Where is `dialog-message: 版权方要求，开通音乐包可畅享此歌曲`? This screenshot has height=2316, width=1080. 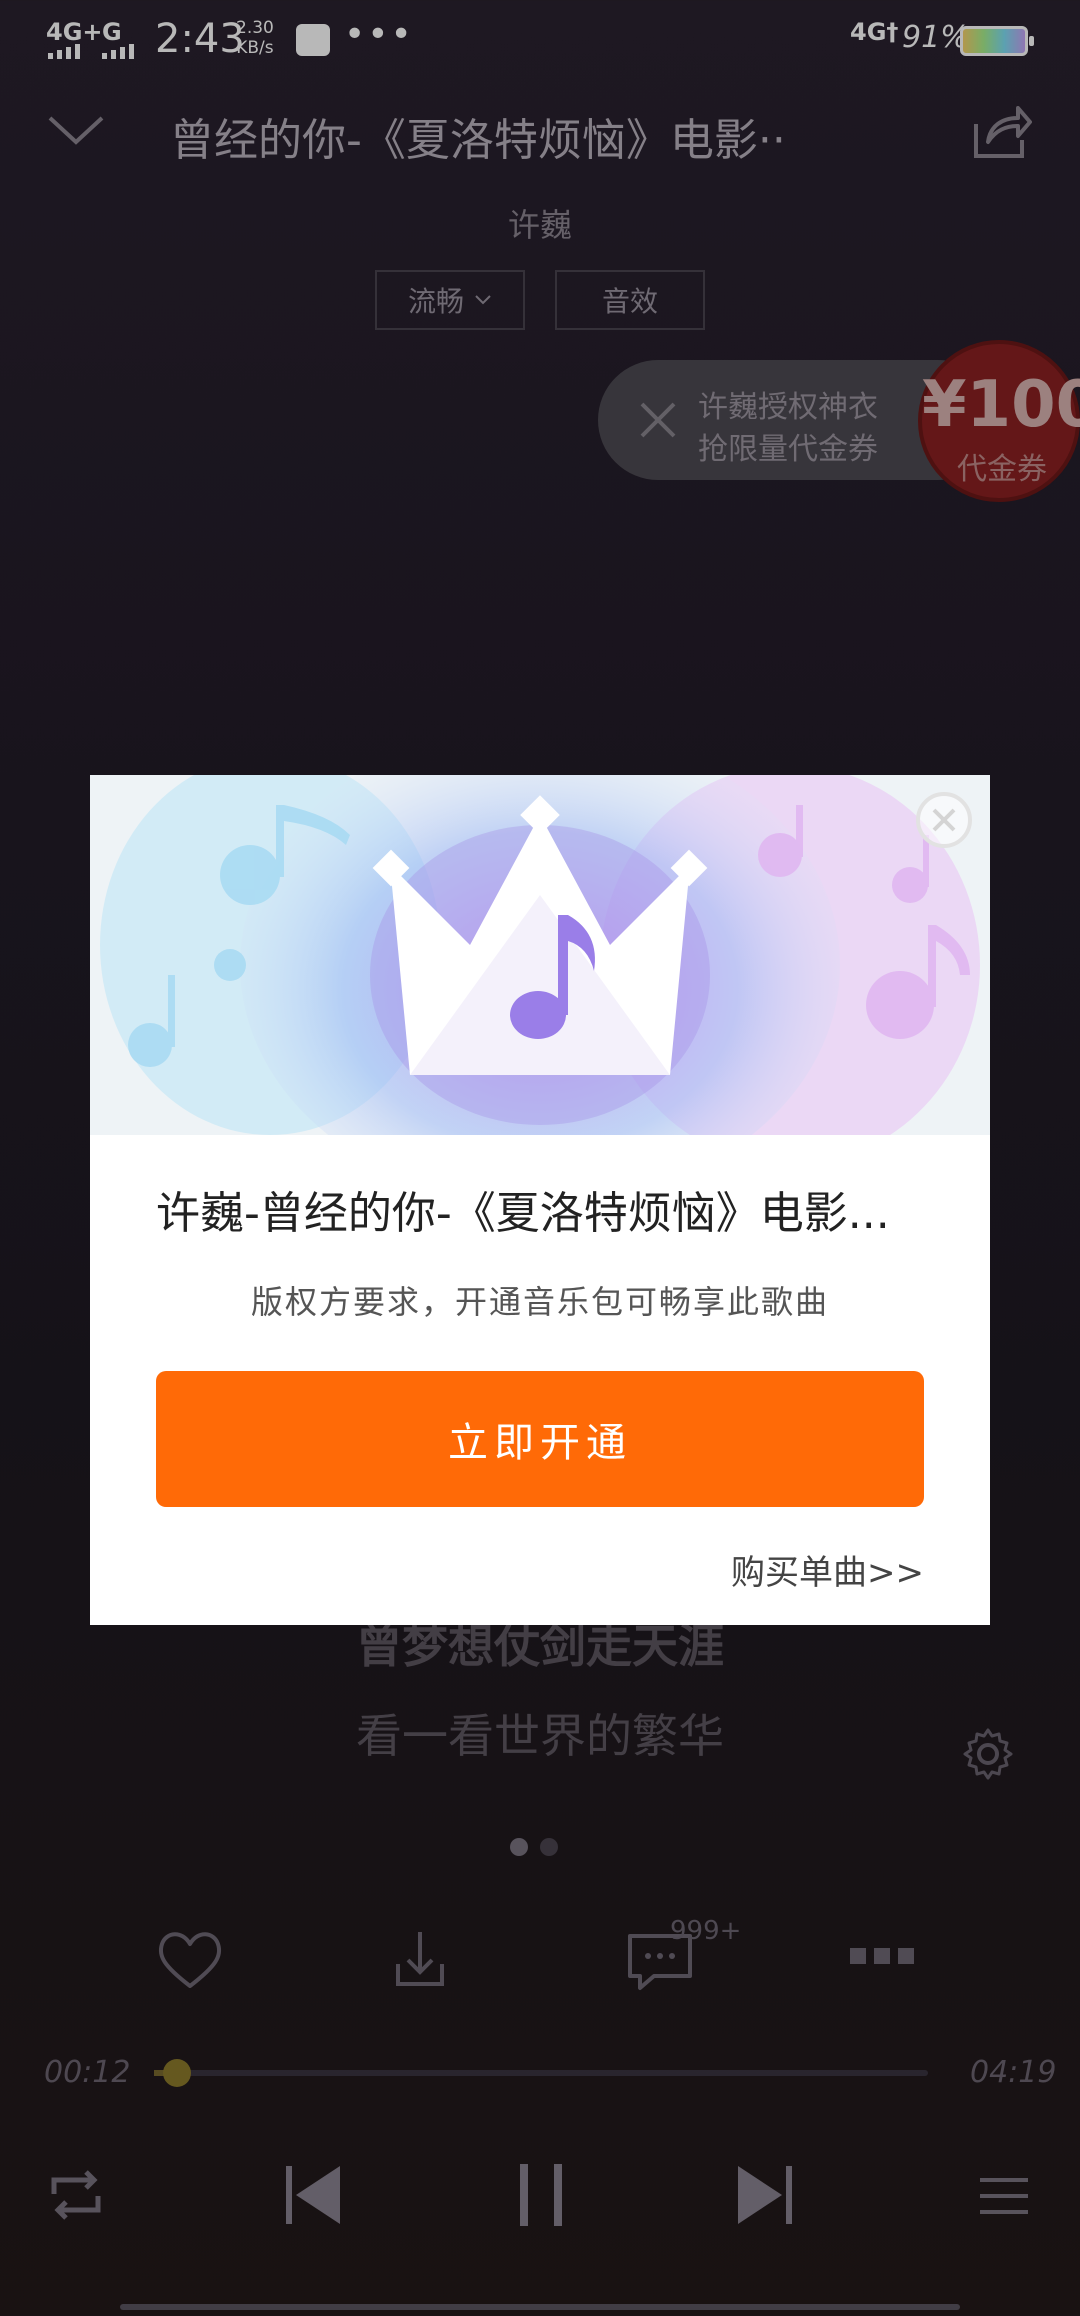
dialog-message: 版权方要求，开通音乐包可畅享此歌曲 is located at coordinates (539, 1302).